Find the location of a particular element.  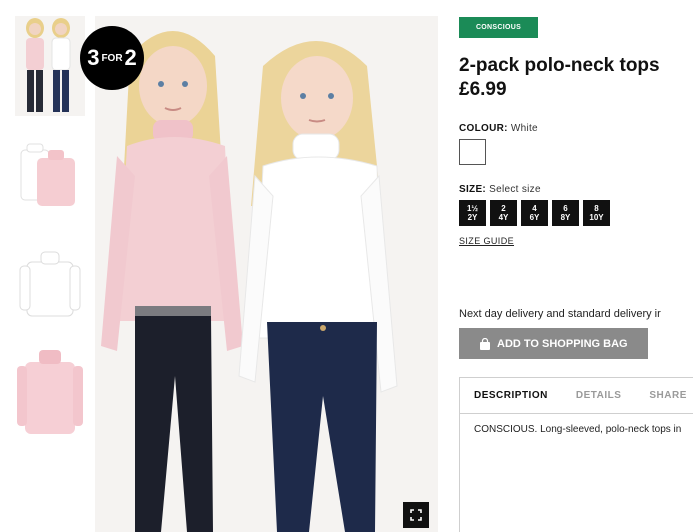

size-options: 1½ 2Y 2 4Y 4 6Y 6 8Y 8 10Y is located at coordinates (534, 213).